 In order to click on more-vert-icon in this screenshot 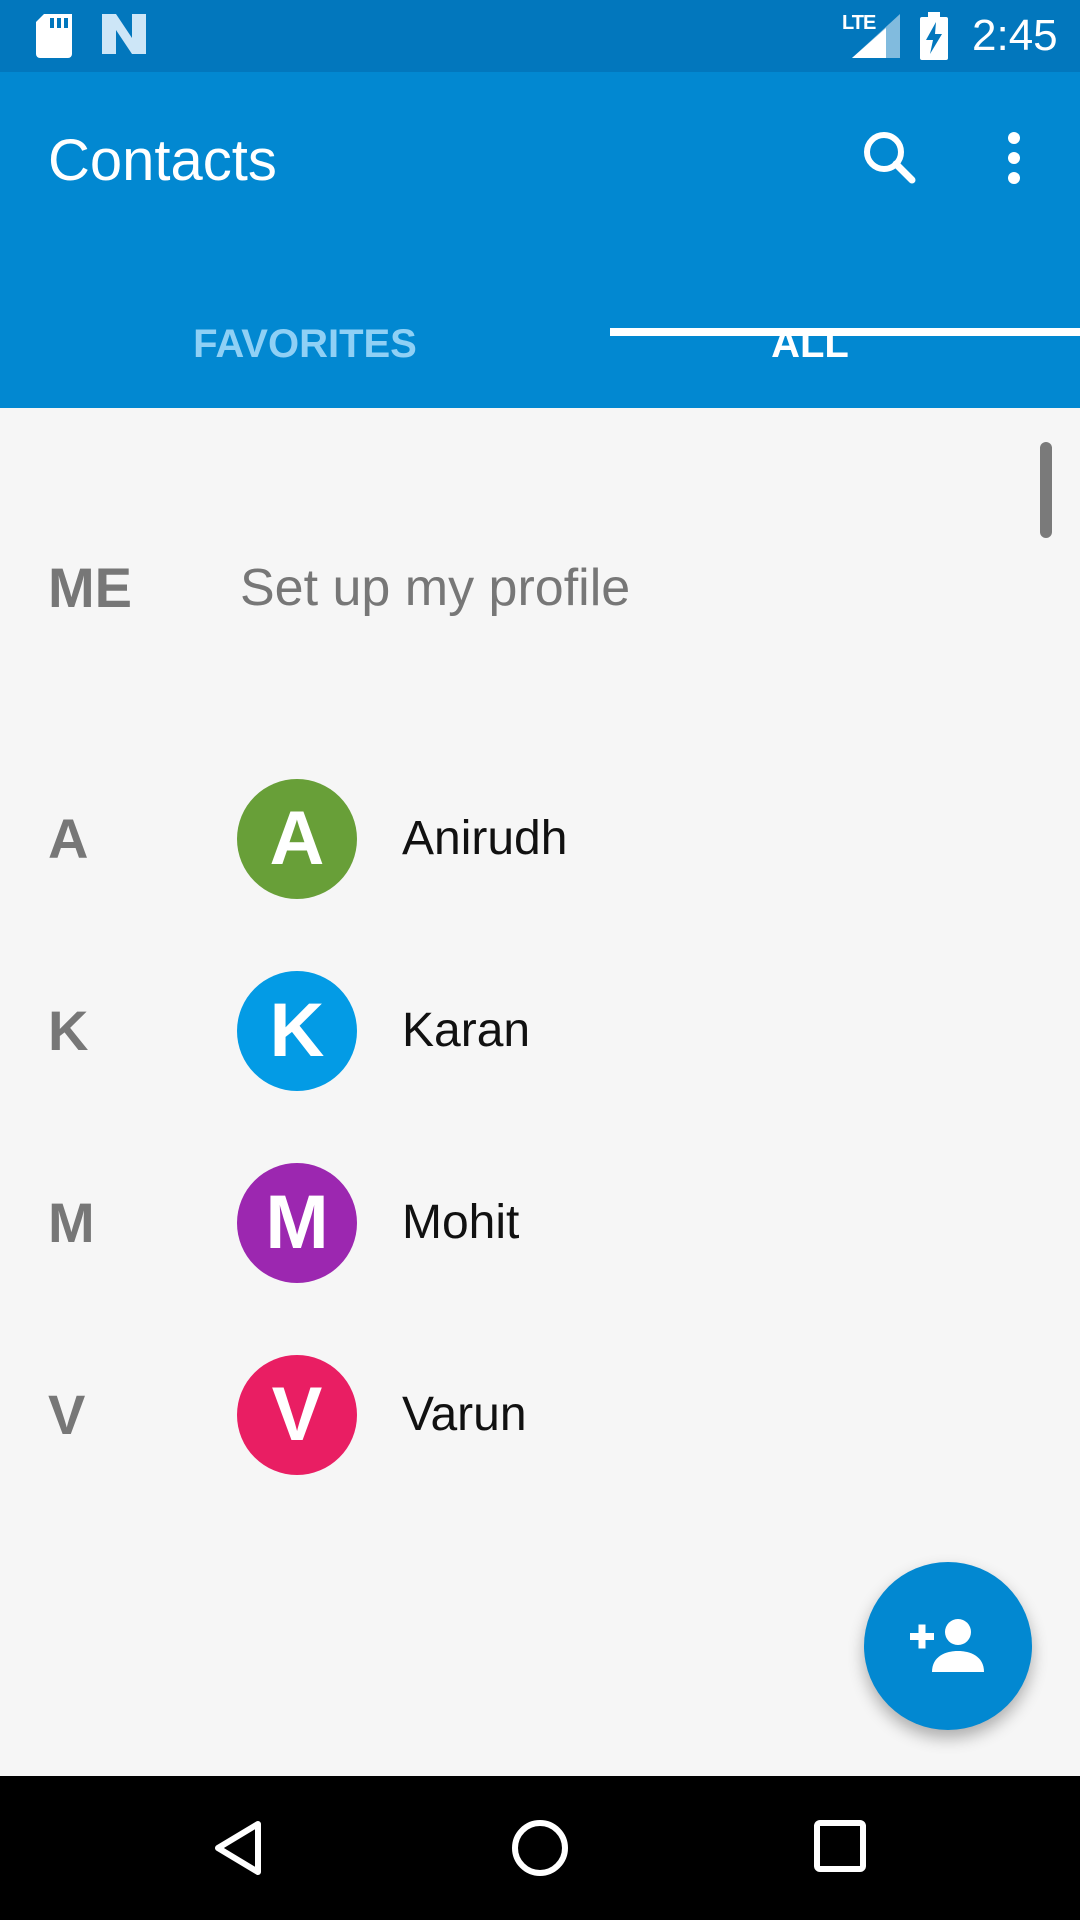, I will do `click(1014, 158)`.